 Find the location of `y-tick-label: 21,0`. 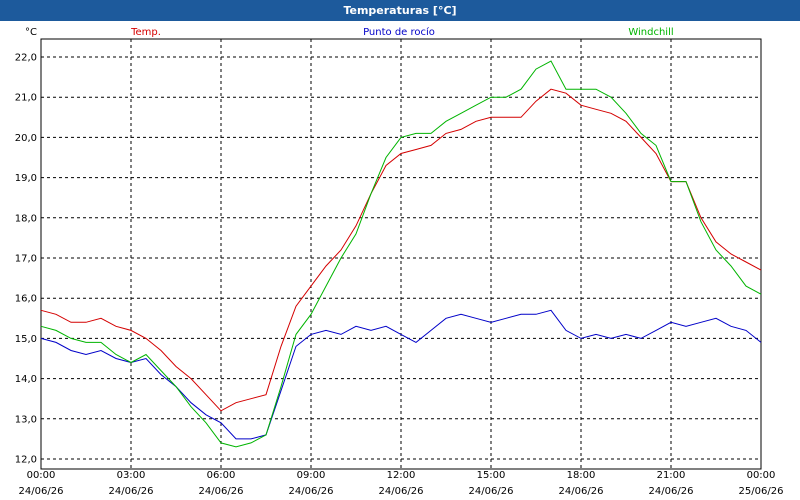

y-tick-label: 21,0 is located at coordinates (26, 98).